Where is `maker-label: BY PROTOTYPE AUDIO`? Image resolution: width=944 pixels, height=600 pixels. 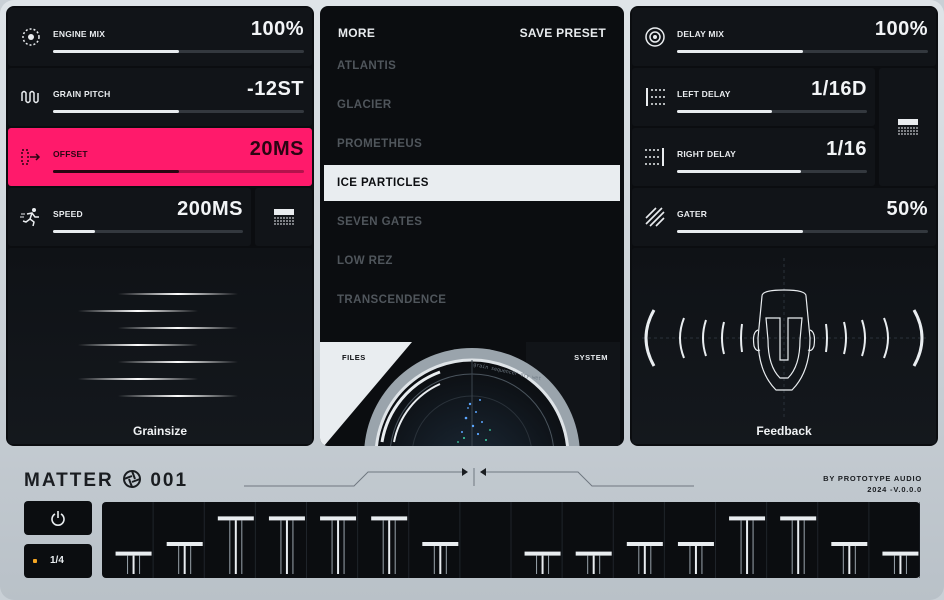 maker-label: BY PROTOTYPE AUDIO is located at coordinates (872, 478).